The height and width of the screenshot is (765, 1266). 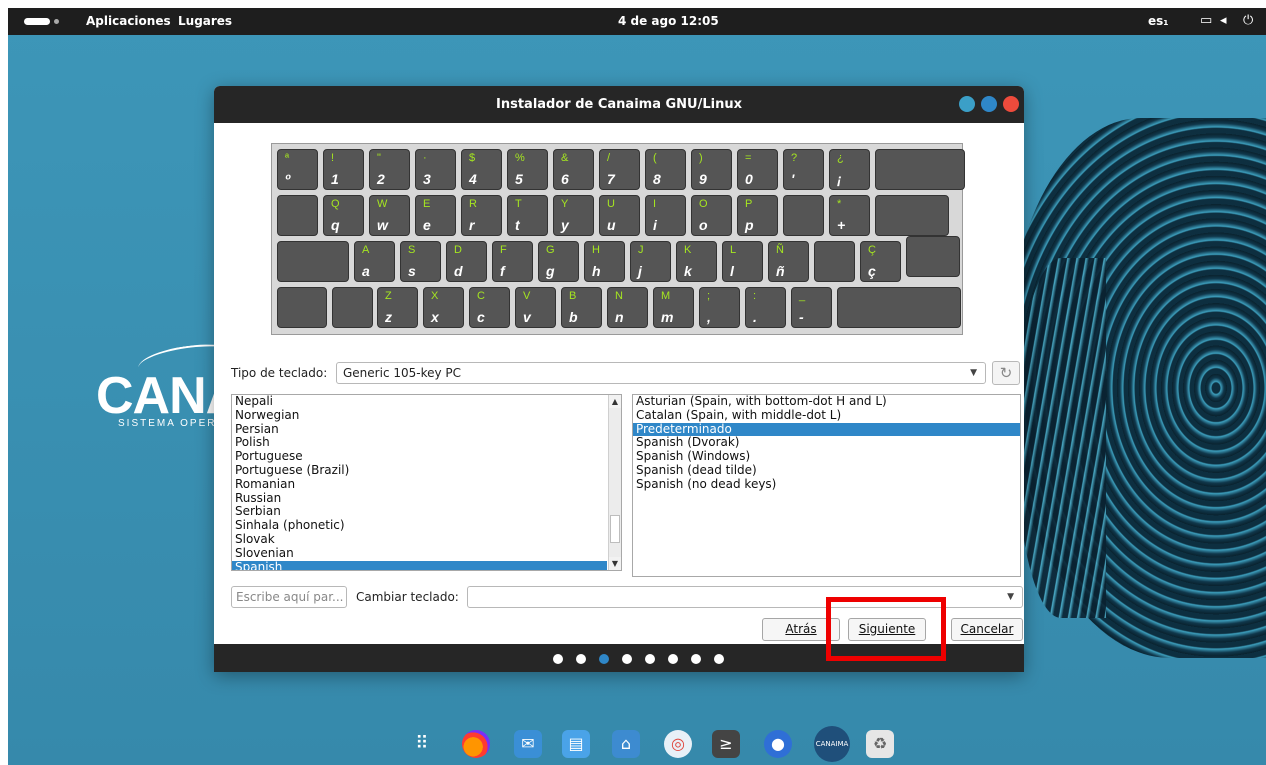 I want to click on terminal-icon: ≥, so click(x=726, y=744).